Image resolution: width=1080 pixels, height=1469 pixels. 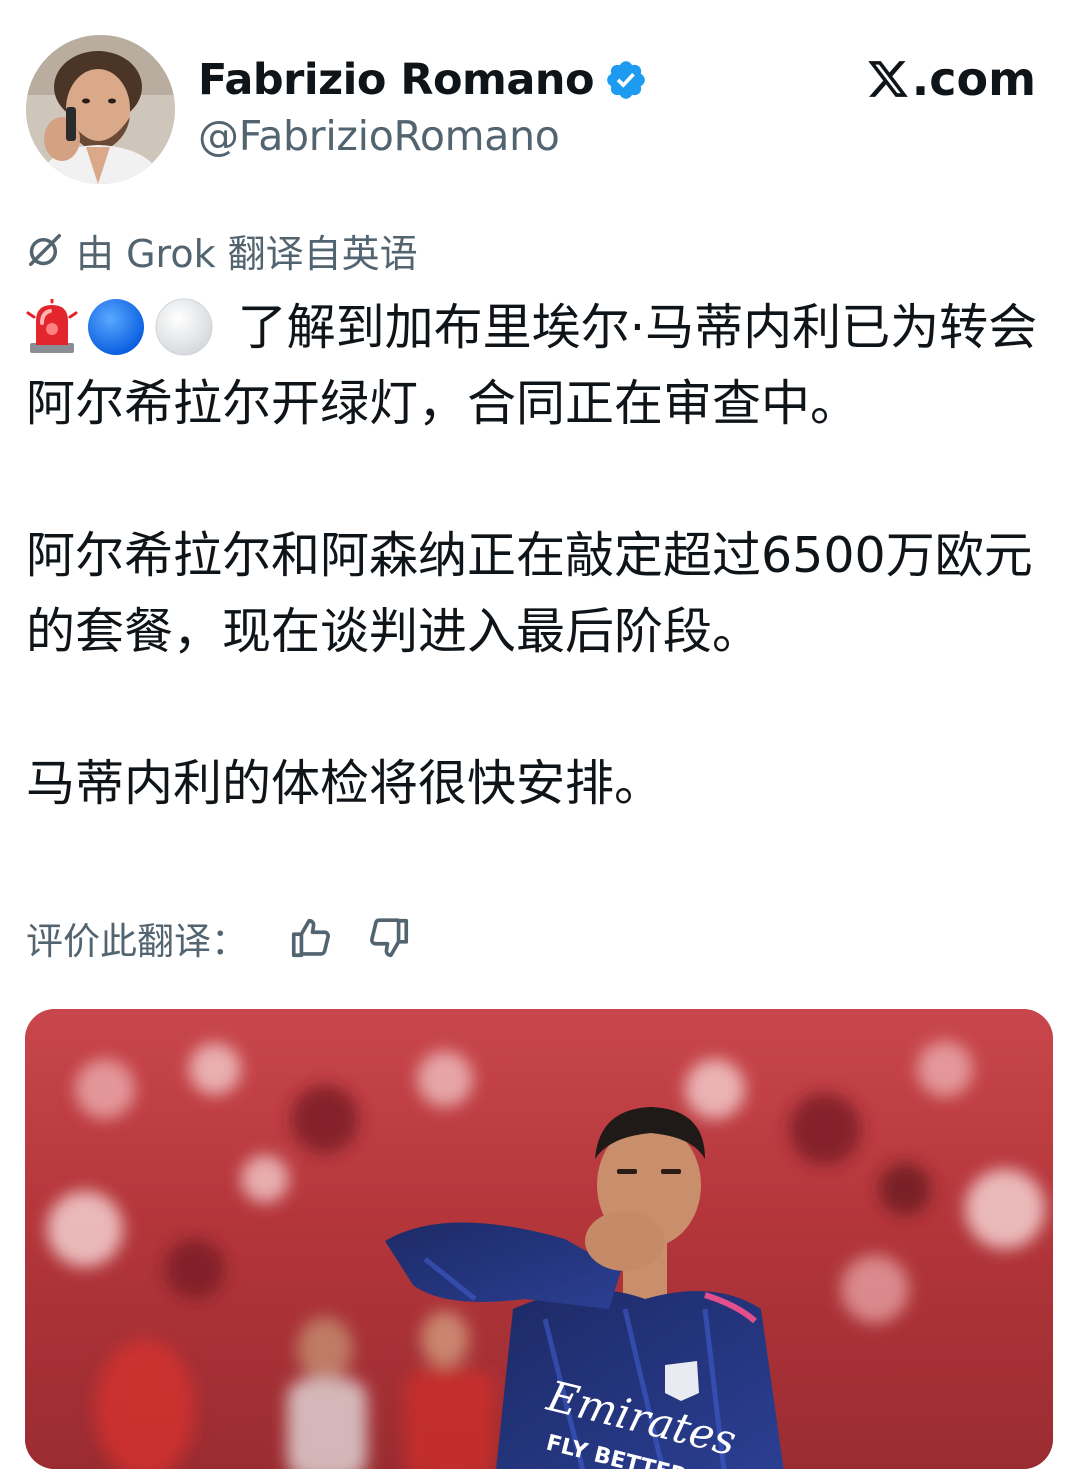 I want to click on user-handle: @FabrizioRomano, so click(x=379, y=136).